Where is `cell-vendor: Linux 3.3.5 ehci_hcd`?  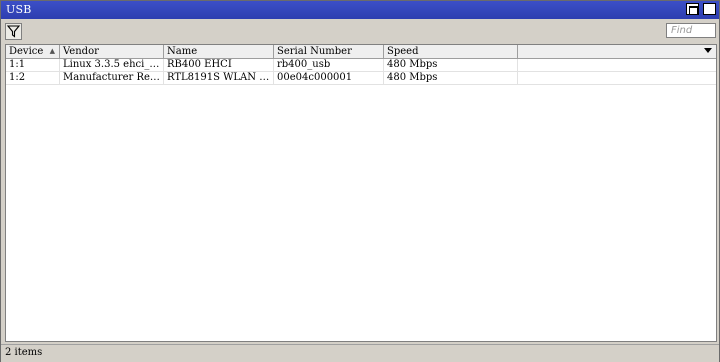
cell-vendor: Linux 3.3.5 ehci_hcd is located at coordinates (112, 65).